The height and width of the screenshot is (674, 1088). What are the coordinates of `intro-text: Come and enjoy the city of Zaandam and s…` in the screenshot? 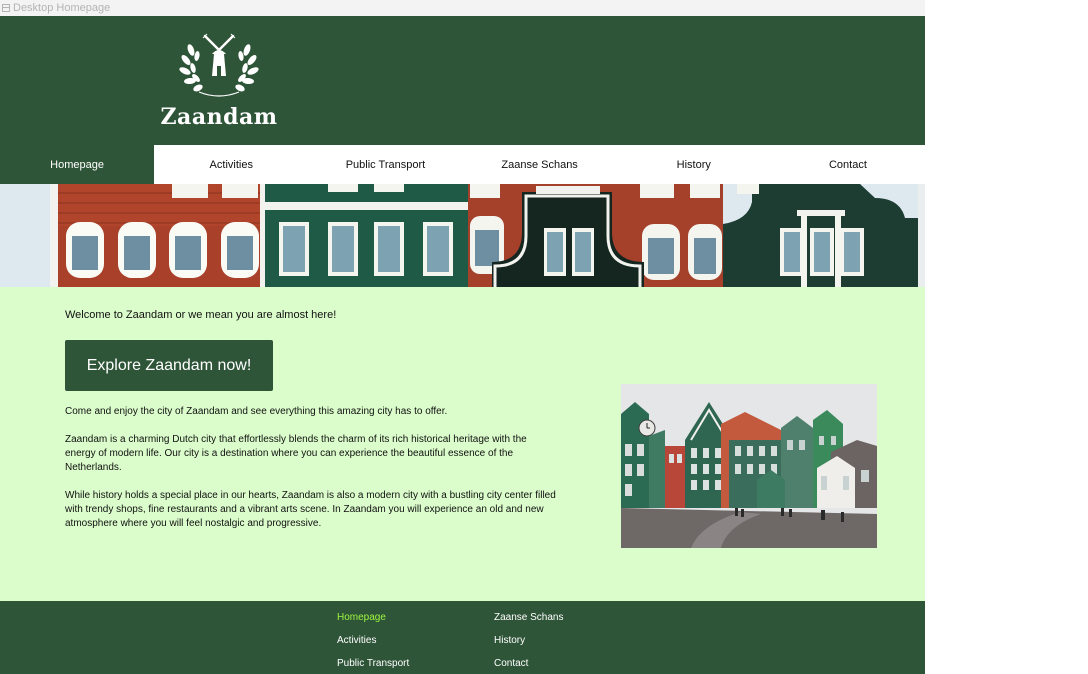 It's located at (312, 475).